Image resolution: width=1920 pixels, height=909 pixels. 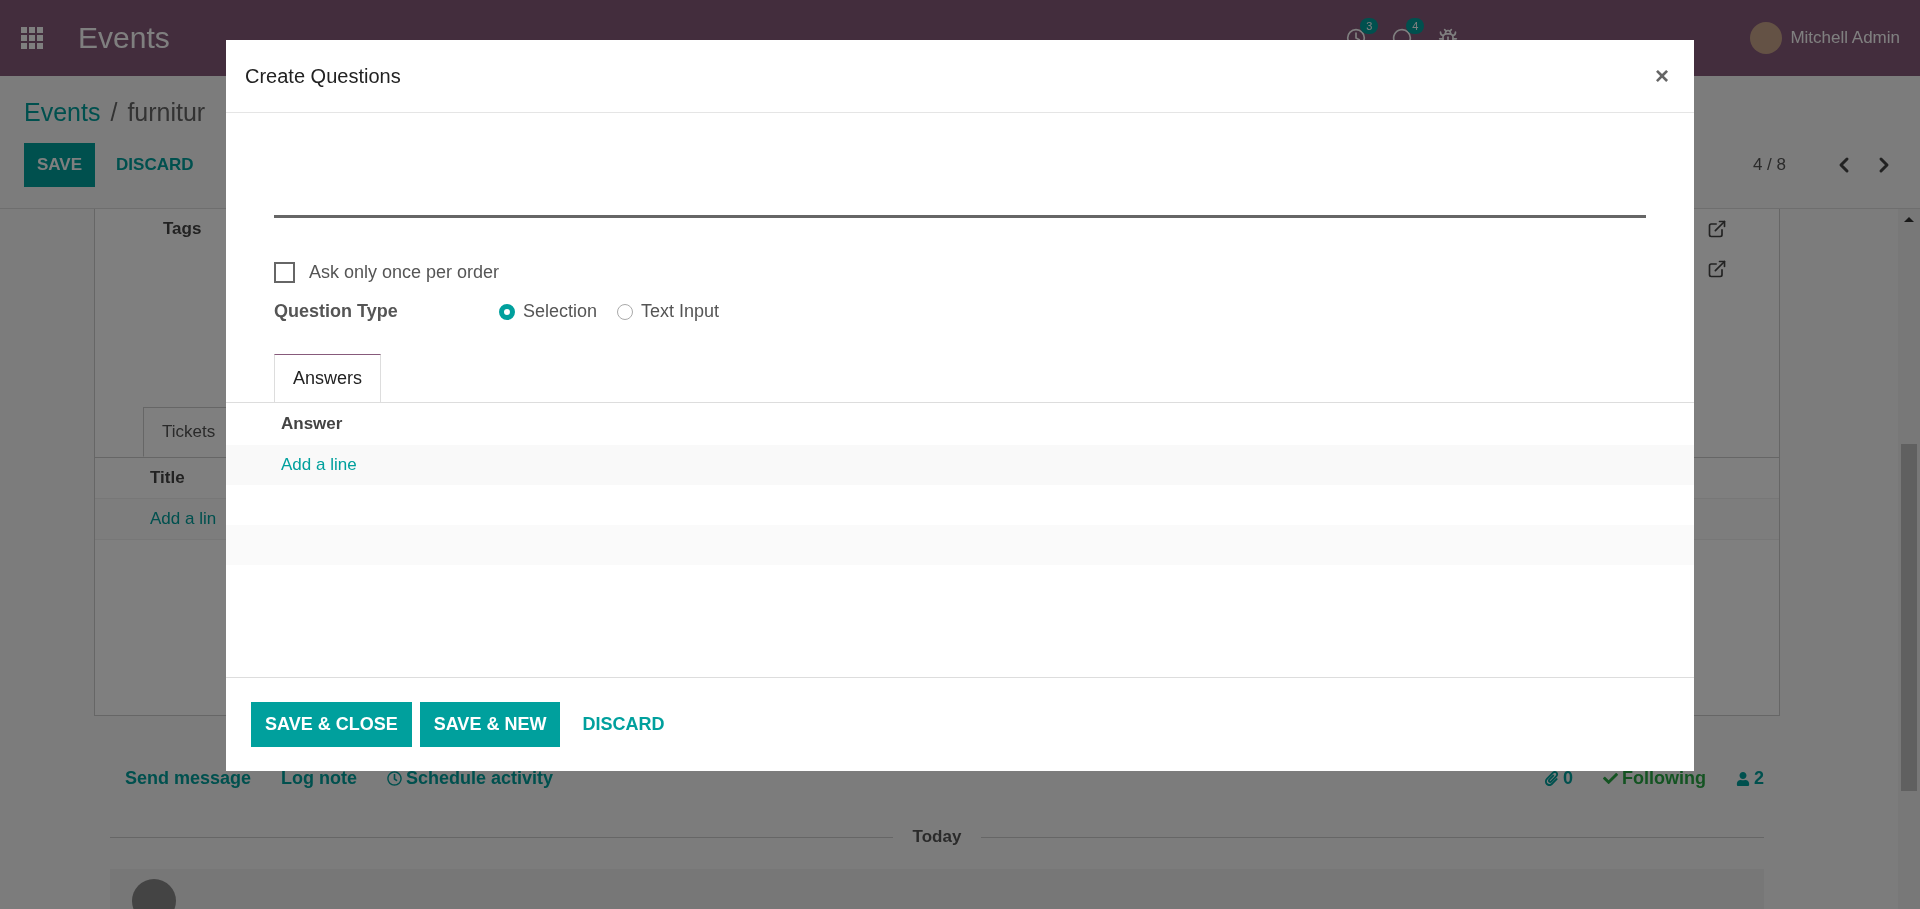 What do you see at coordinates (404, 272) in the screenshot?
I see `checkbox-label: Ask only once per order` at bounding box center [404, 272].